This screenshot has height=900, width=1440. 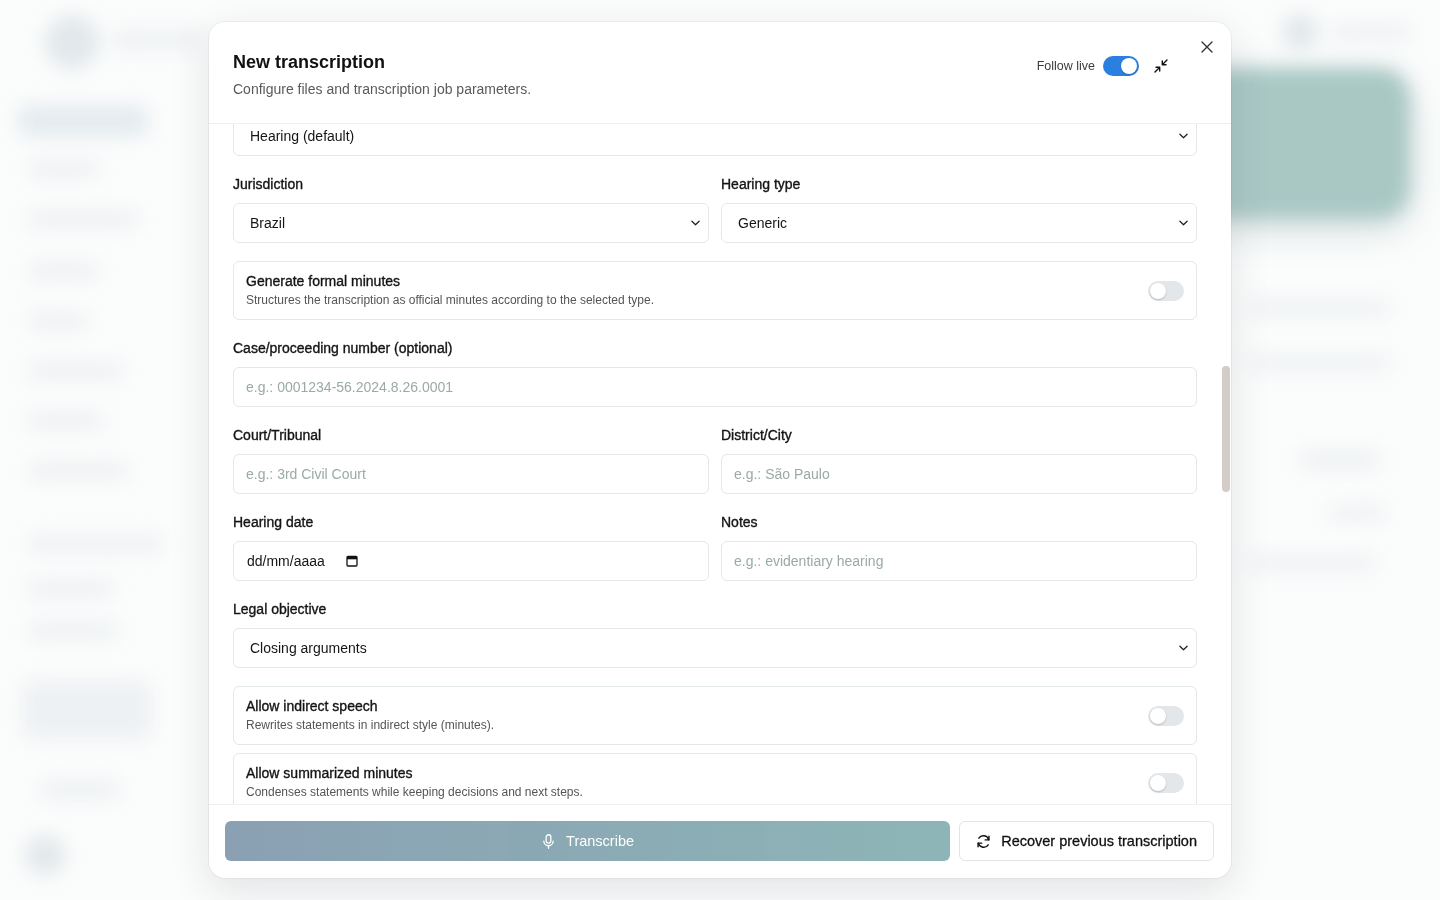 I want to click on field-label: Jurisdiction, so click(x=269, y=184).